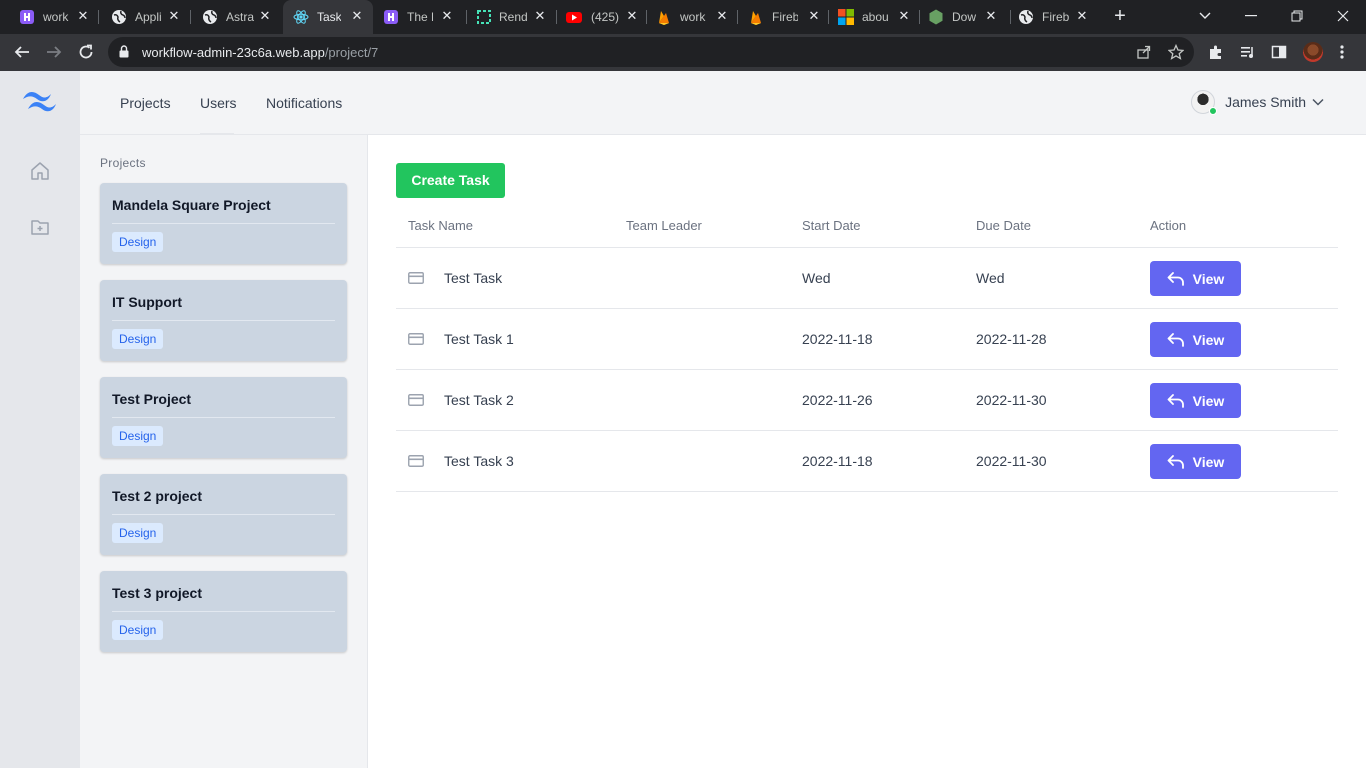  What do you see at coordinates (1343, 16) in the screenshot?
I see `close-window-icon` at bounding box center [1343, 16].